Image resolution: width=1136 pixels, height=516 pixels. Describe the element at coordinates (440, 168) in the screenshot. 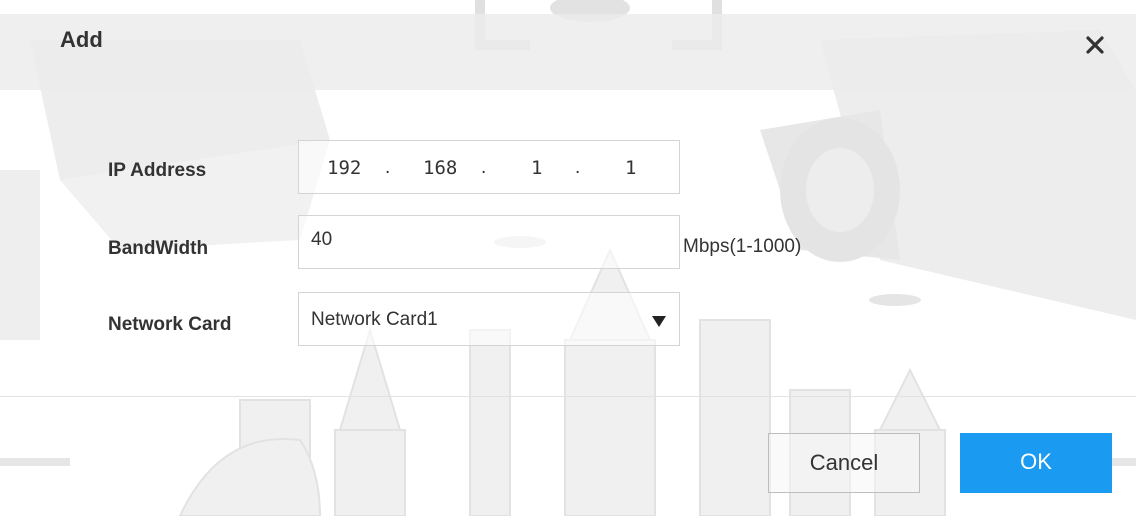

I see `ip-octet-2: 168` at that location.